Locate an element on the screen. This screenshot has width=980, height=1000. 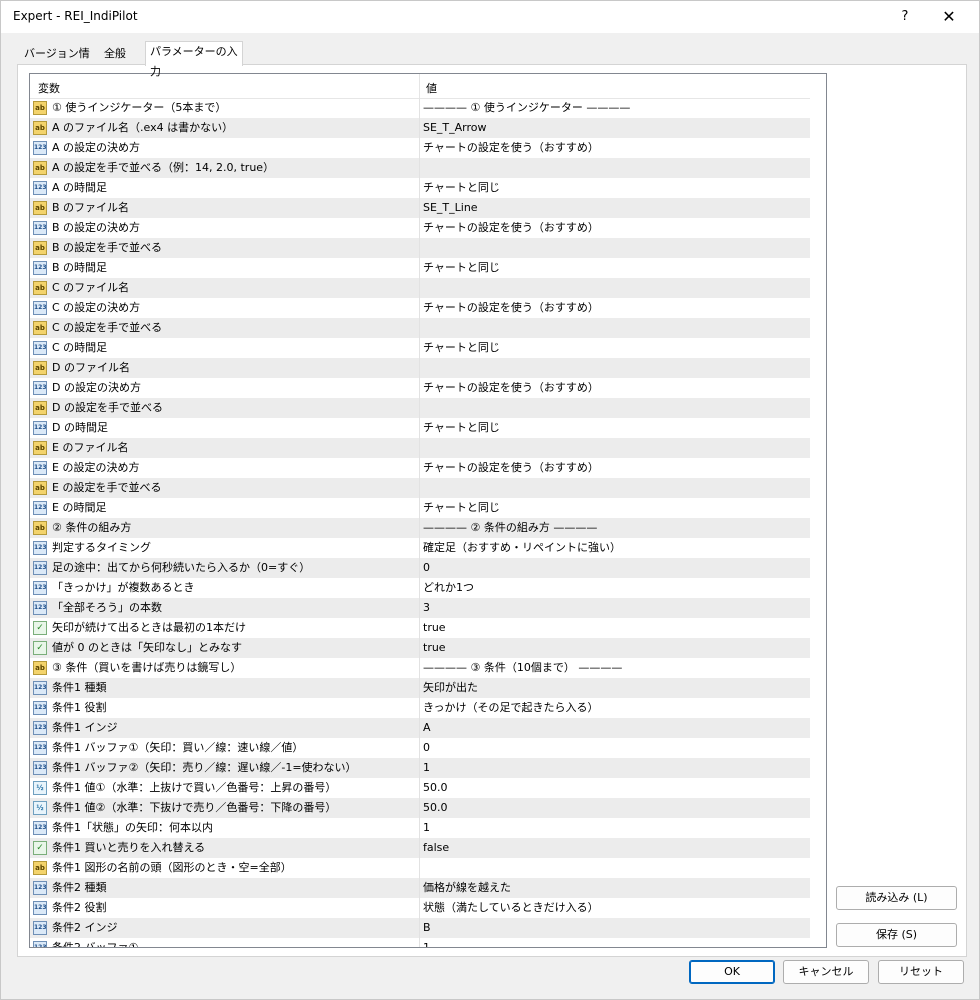
parameter-row: 123 A の時間足 チャートと同じ is located at coordinates (420, 188).